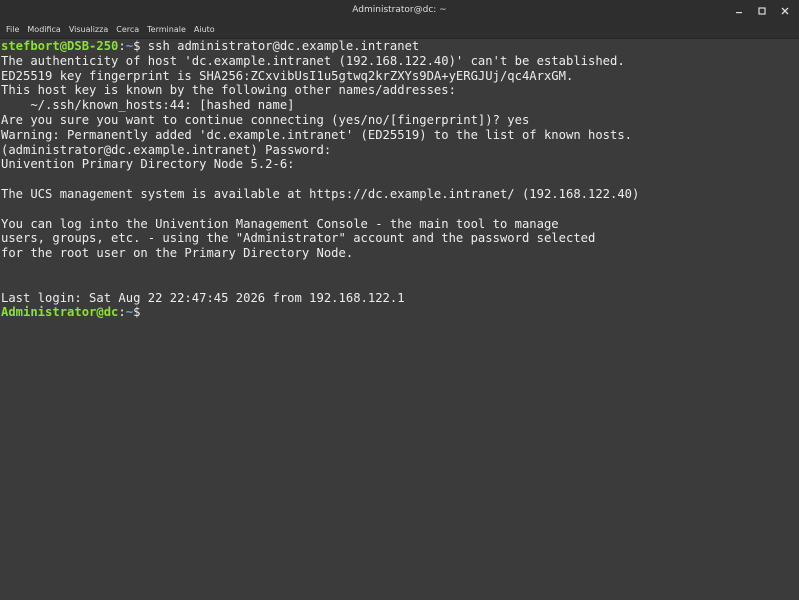 The height and width of the screenshot is (600, 799). Describe the element at coordinates (148, 164) in the screenshot. I see `output-line: Univention Primary Directory Node 5.2-6:` at that location.